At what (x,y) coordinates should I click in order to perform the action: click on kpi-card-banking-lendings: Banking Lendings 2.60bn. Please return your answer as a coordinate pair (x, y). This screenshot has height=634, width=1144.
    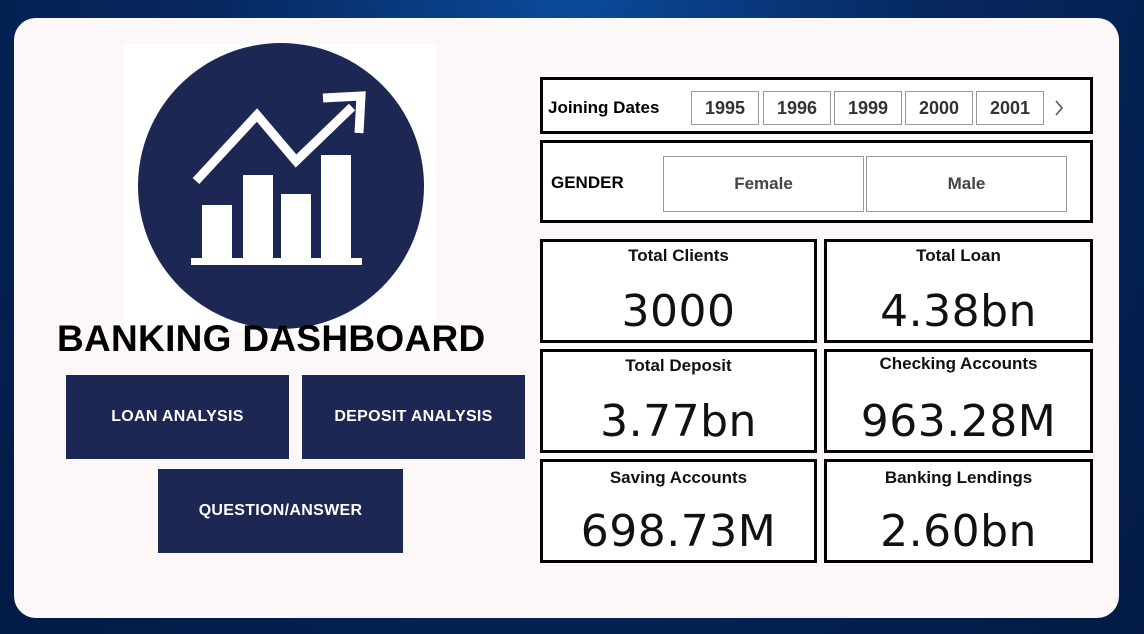
    Looking at the image, I should click on (958, 511).